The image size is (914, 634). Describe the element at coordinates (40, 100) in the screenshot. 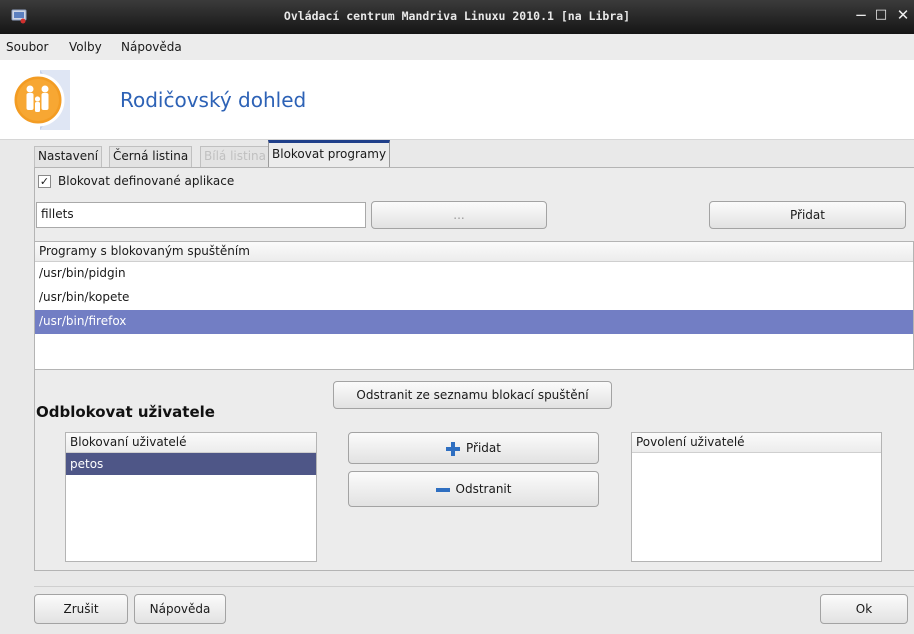

I see `parents-child-icon` at that location.